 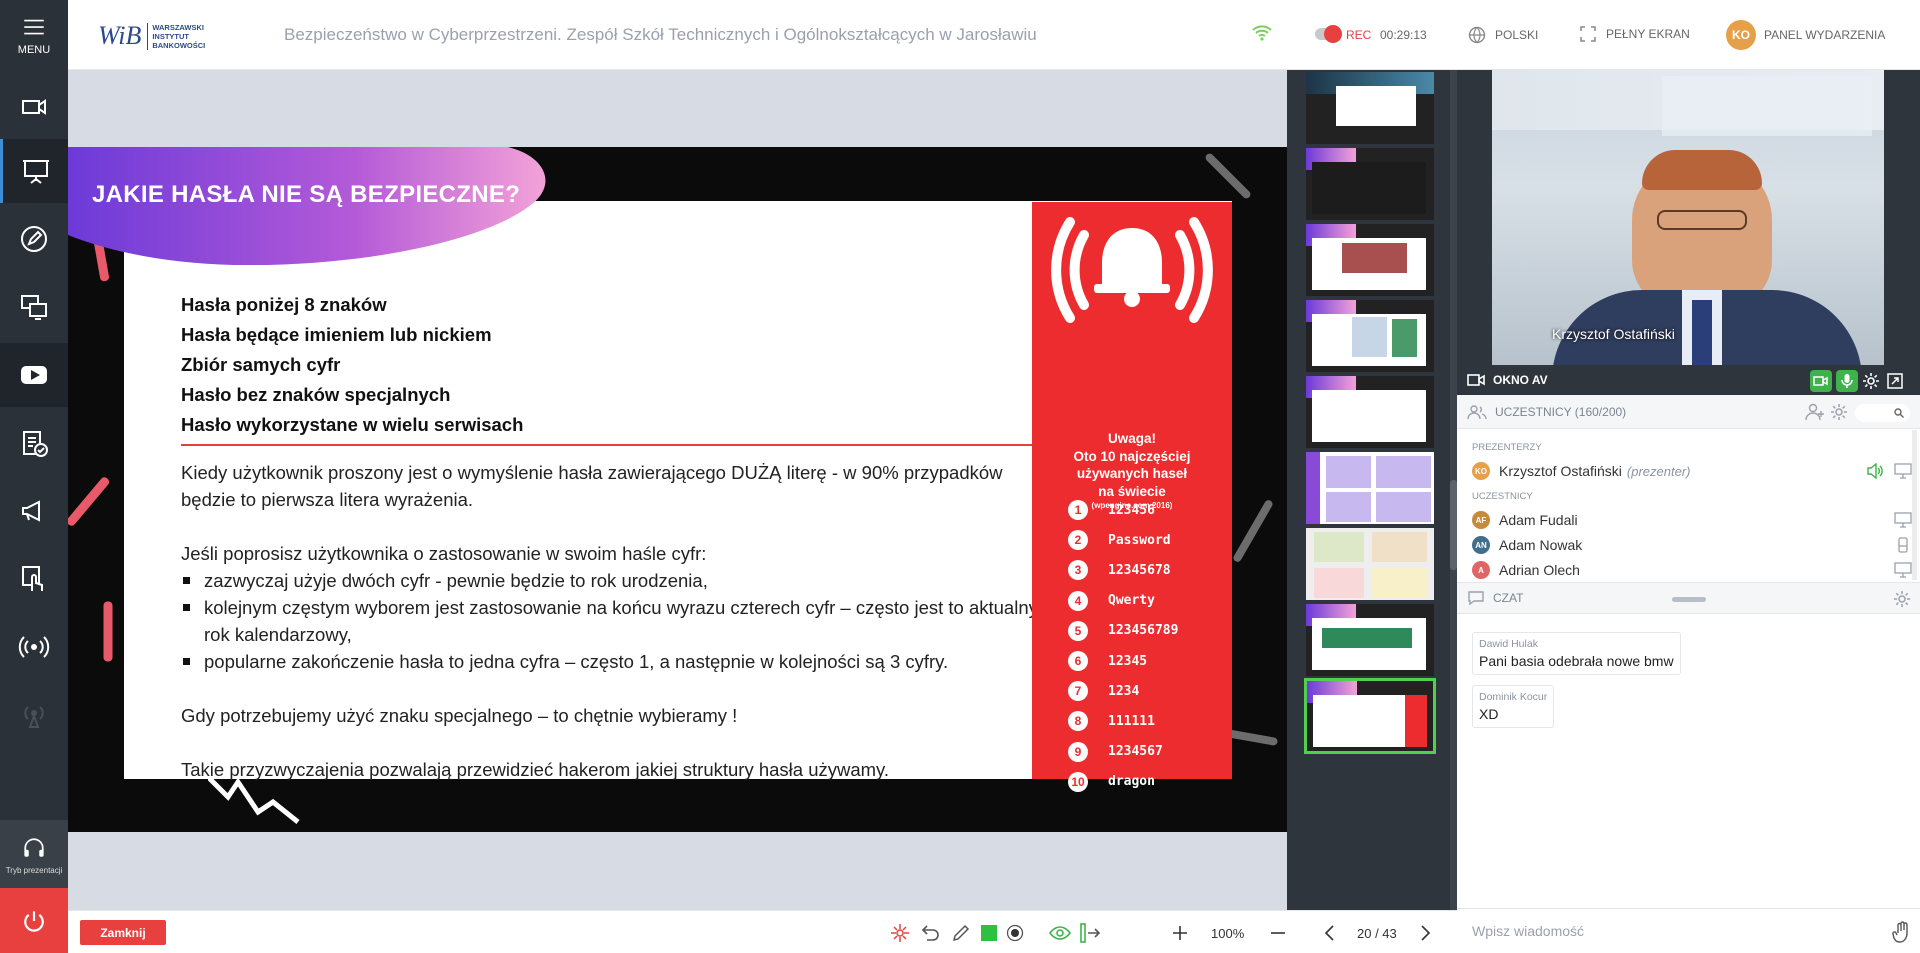 What do you see at coordinates (1635, 34) in the screenshot?
I see `fullscreen-button: PEŁNY EKRAN` at bounding box center [1635, 34].